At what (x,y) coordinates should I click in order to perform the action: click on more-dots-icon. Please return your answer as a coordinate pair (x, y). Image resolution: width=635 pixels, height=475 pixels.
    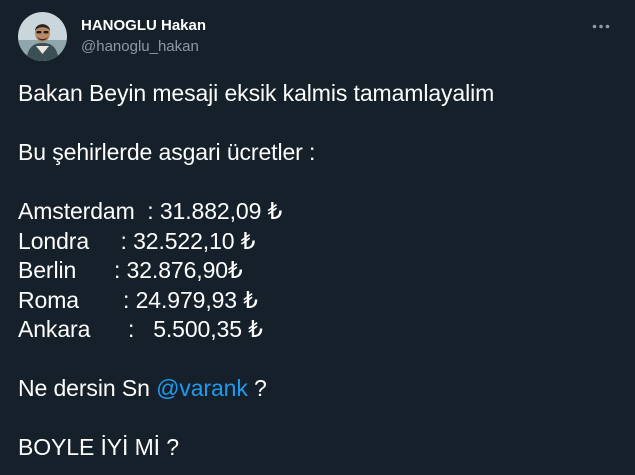
    Looking at the image, I should click on (601, 26).